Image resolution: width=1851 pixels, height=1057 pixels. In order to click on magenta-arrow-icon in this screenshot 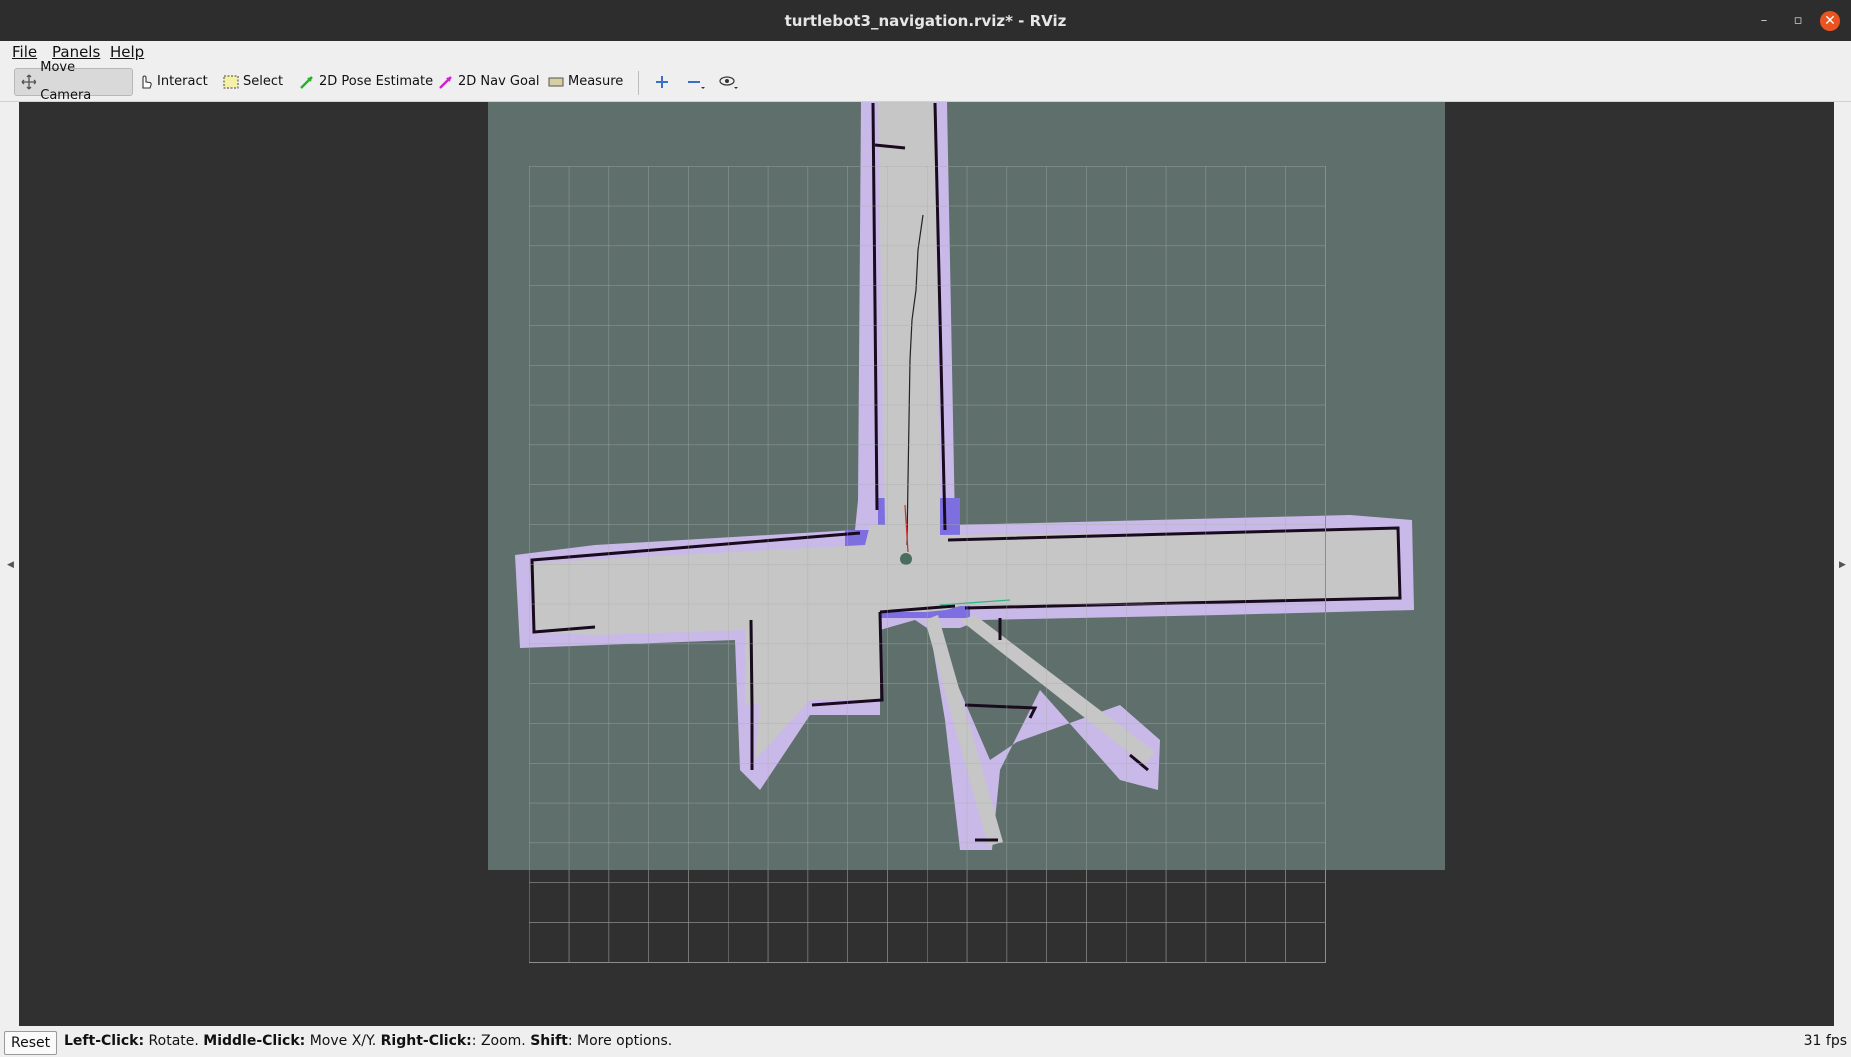, I will do `click(445, 82)`.